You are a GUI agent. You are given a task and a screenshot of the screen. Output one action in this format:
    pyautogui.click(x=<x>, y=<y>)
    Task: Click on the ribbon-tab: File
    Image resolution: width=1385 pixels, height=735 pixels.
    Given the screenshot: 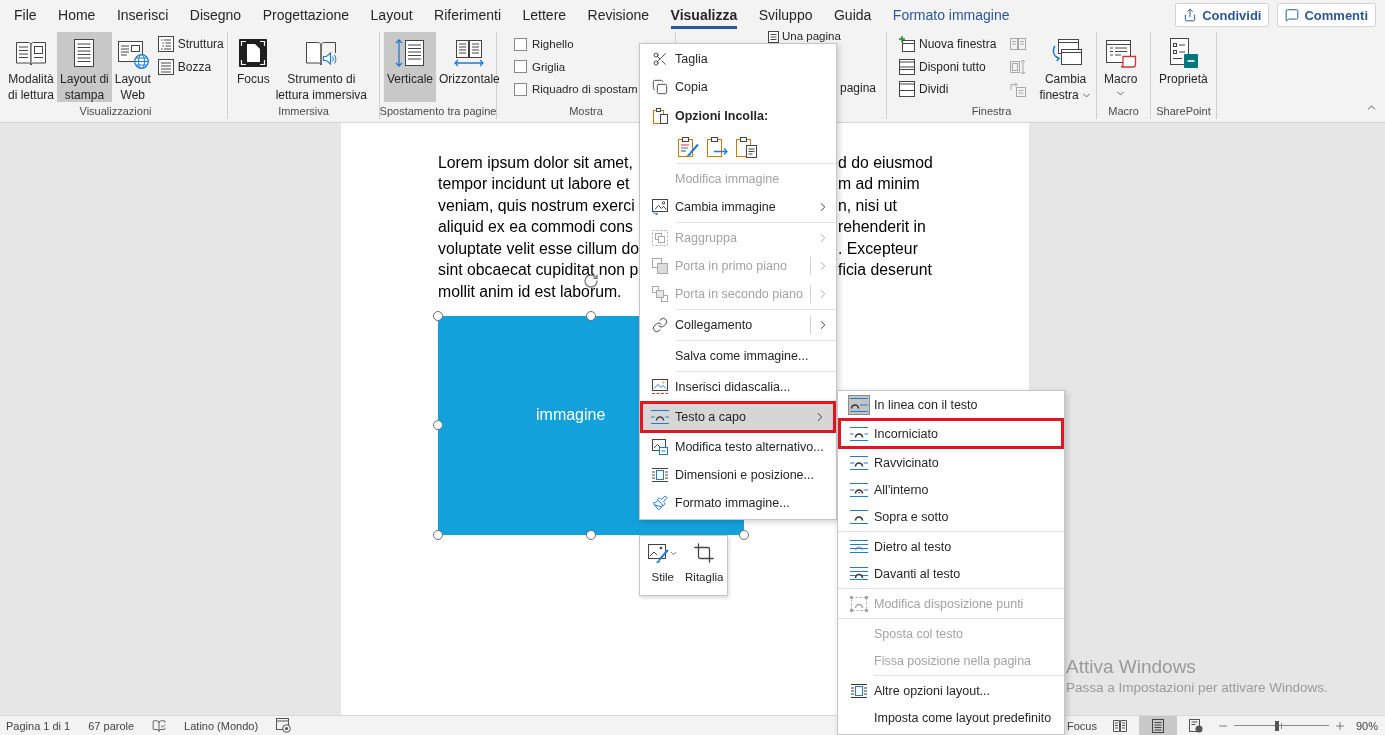 What is the action you would take?
    pyautogui.click(x=25, y=15)
    